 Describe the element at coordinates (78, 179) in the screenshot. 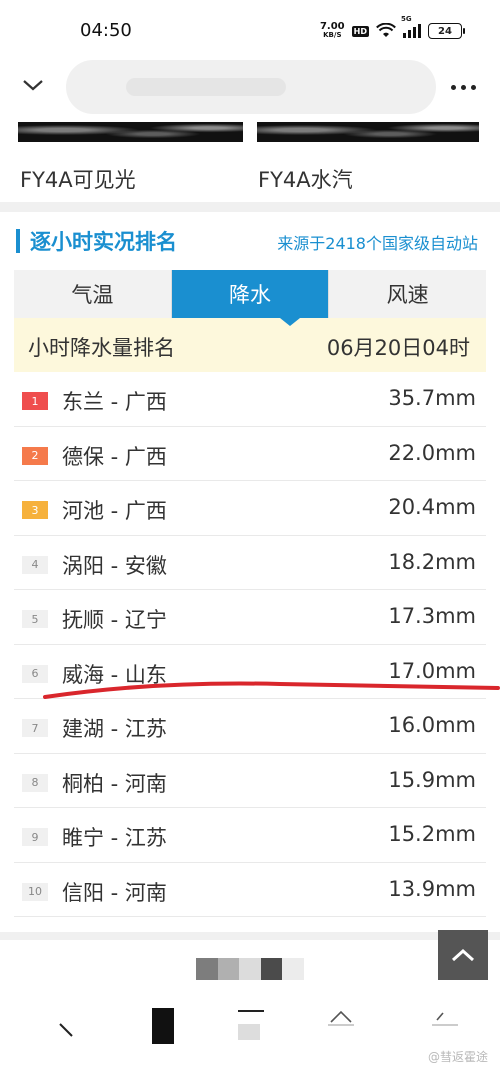

I see `thumb-label-visible: FY4A可见光` at that location.